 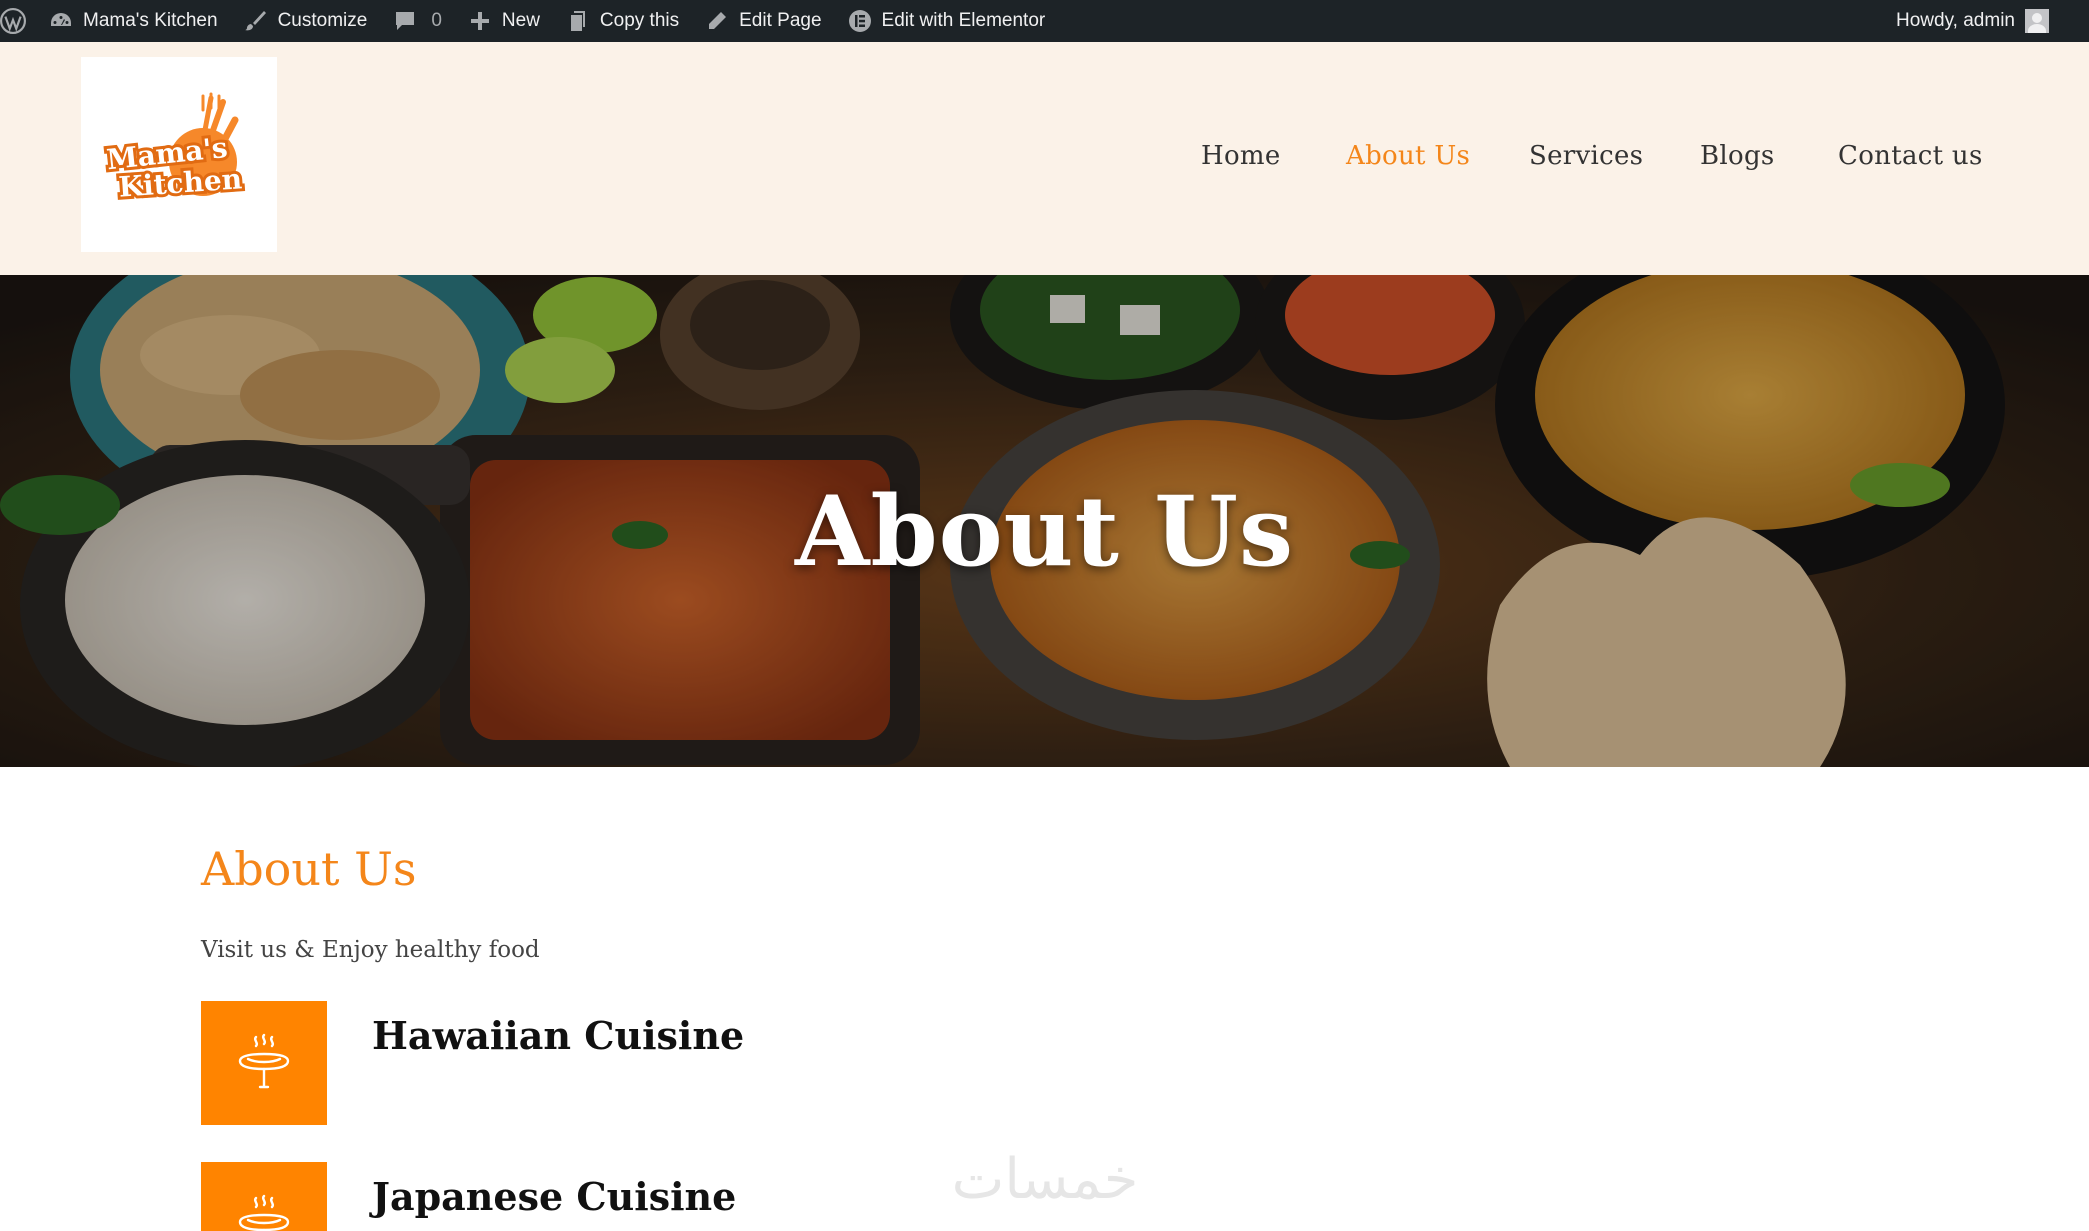 I want to click on nav-services: Services, so click(x=1586, y=156).